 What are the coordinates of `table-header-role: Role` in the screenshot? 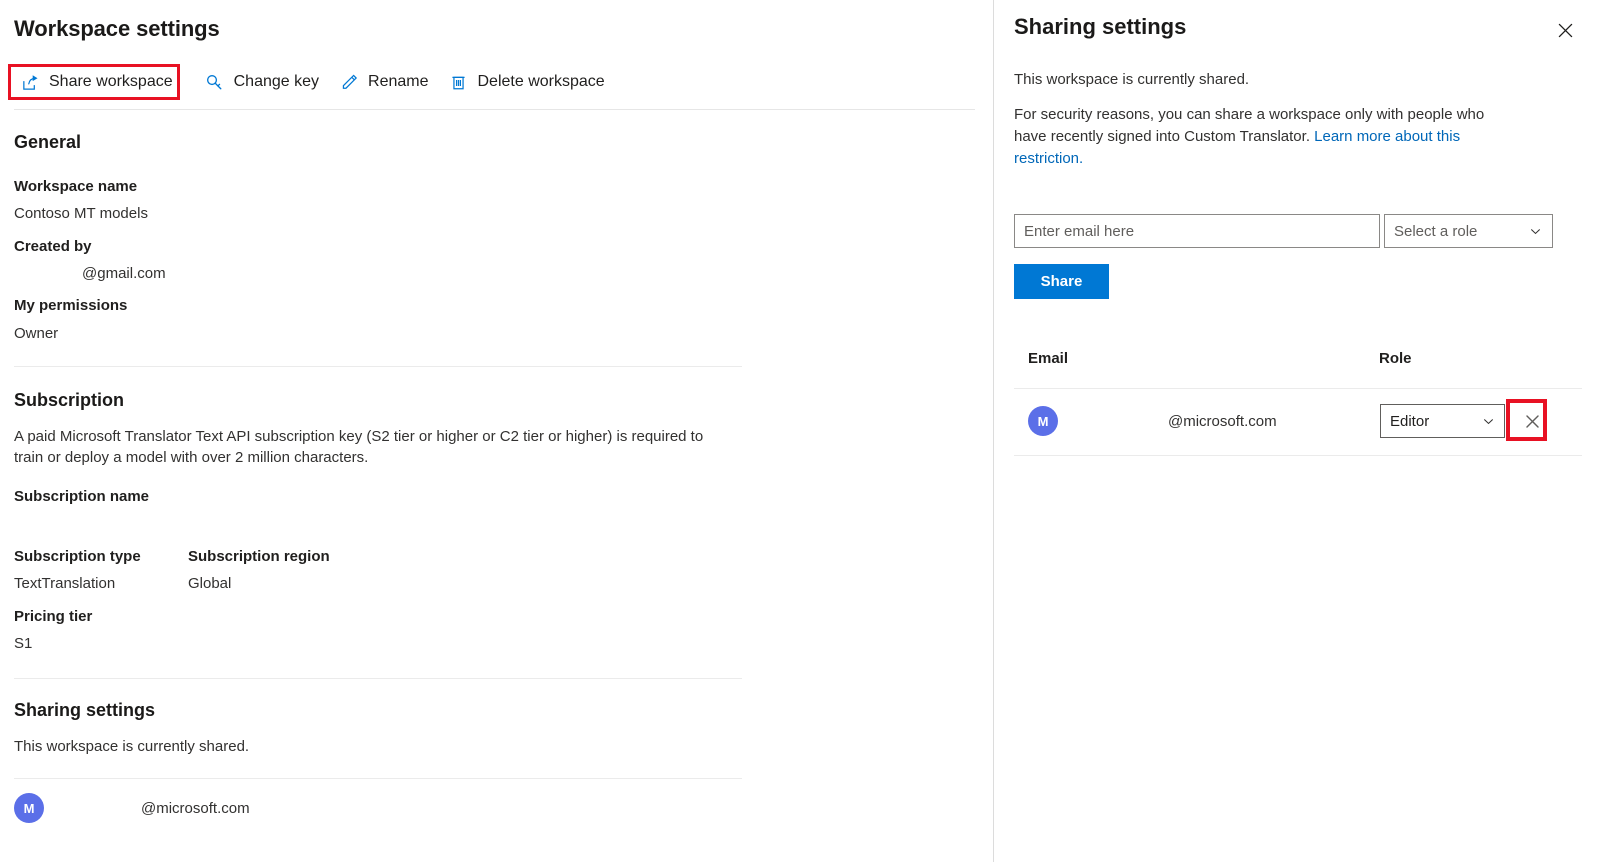 It's located at (1395, 358).